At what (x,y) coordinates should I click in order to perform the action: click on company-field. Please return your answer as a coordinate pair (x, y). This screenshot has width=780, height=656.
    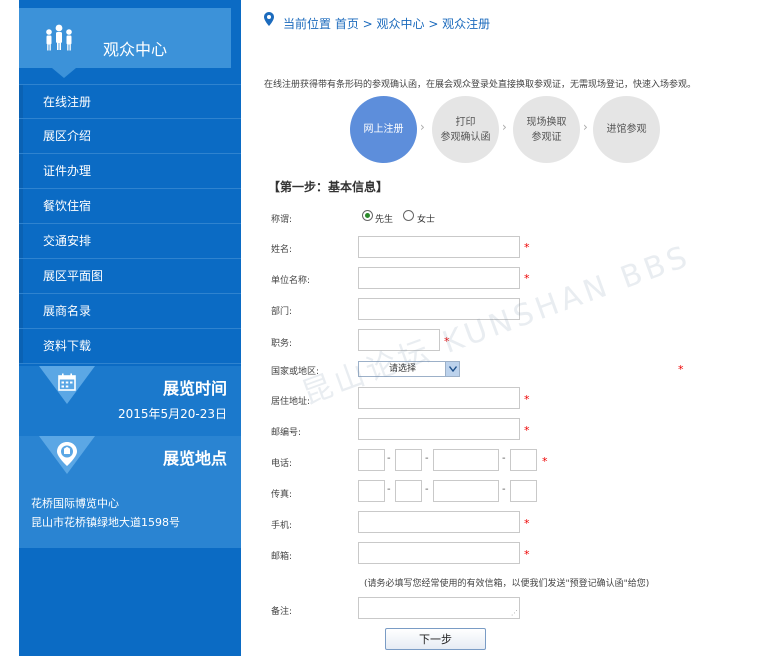
    Looking at the image, I should click on (439, 278).